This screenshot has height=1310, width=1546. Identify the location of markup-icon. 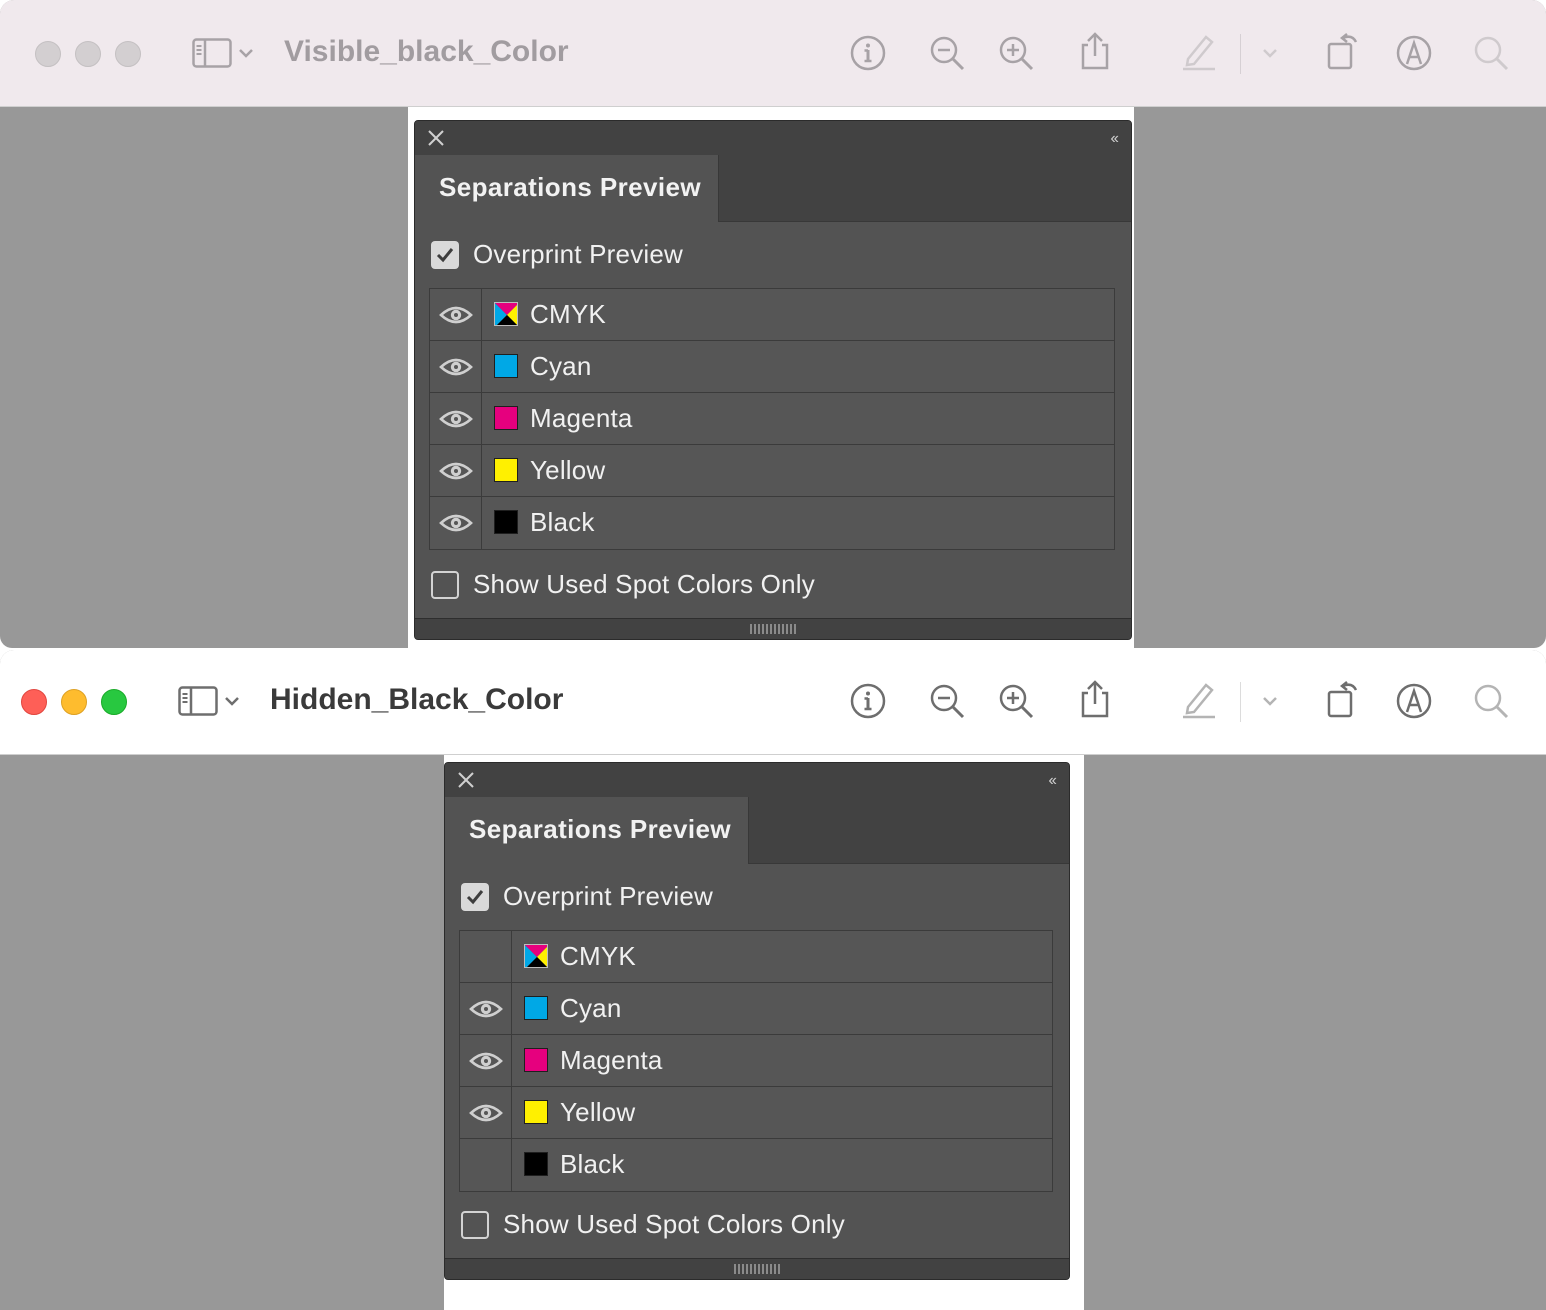
(1414, 53).